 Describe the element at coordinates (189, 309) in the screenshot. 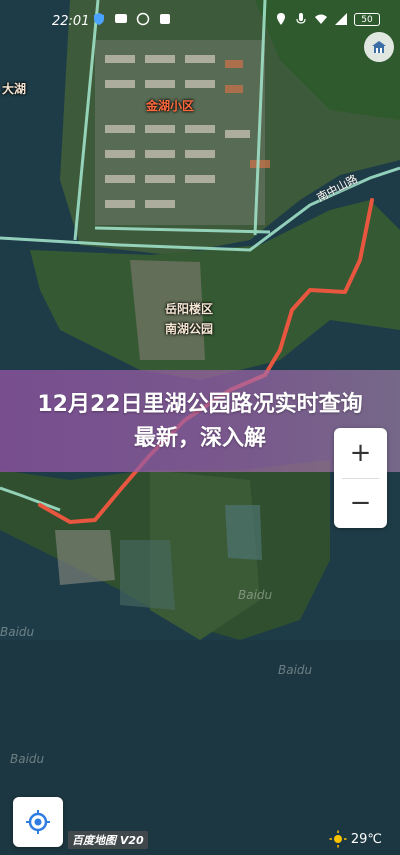

I see `district-label: 岳阳楼区` at that location.